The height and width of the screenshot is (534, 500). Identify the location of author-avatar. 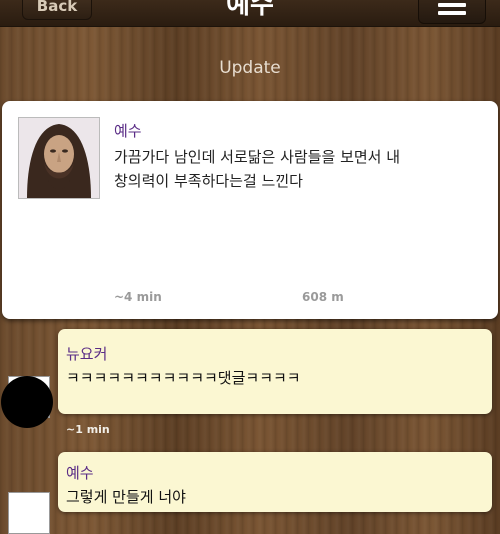
(59, 158).